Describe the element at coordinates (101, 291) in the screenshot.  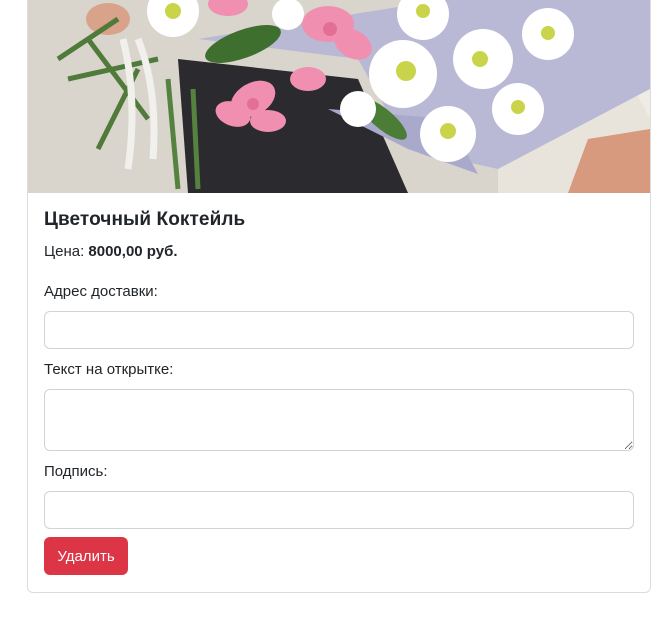
I see `address-label: Адрес доставки:` at that location.